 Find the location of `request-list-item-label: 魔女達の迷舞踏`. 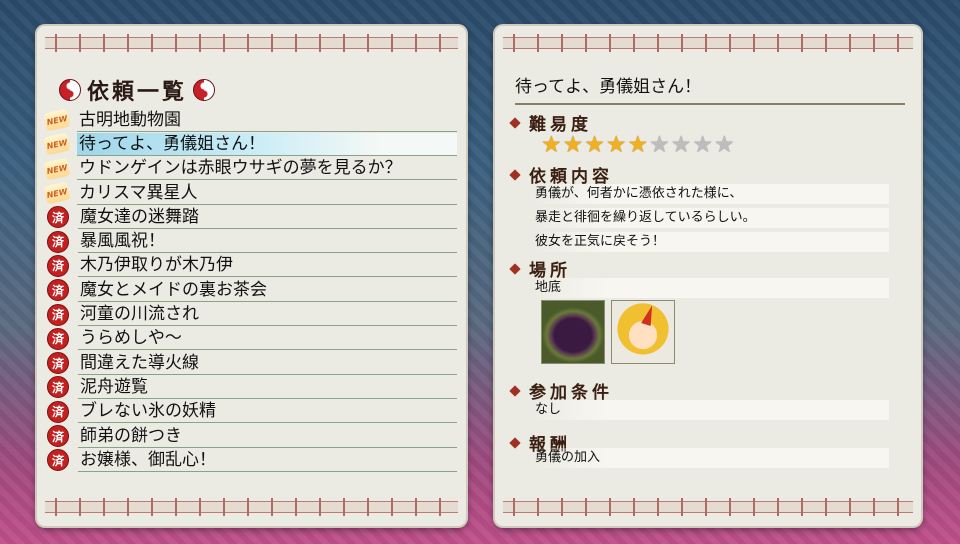

request-list-item-label: 魔女達の迷舞踏 is located at coordinates (267, 217).